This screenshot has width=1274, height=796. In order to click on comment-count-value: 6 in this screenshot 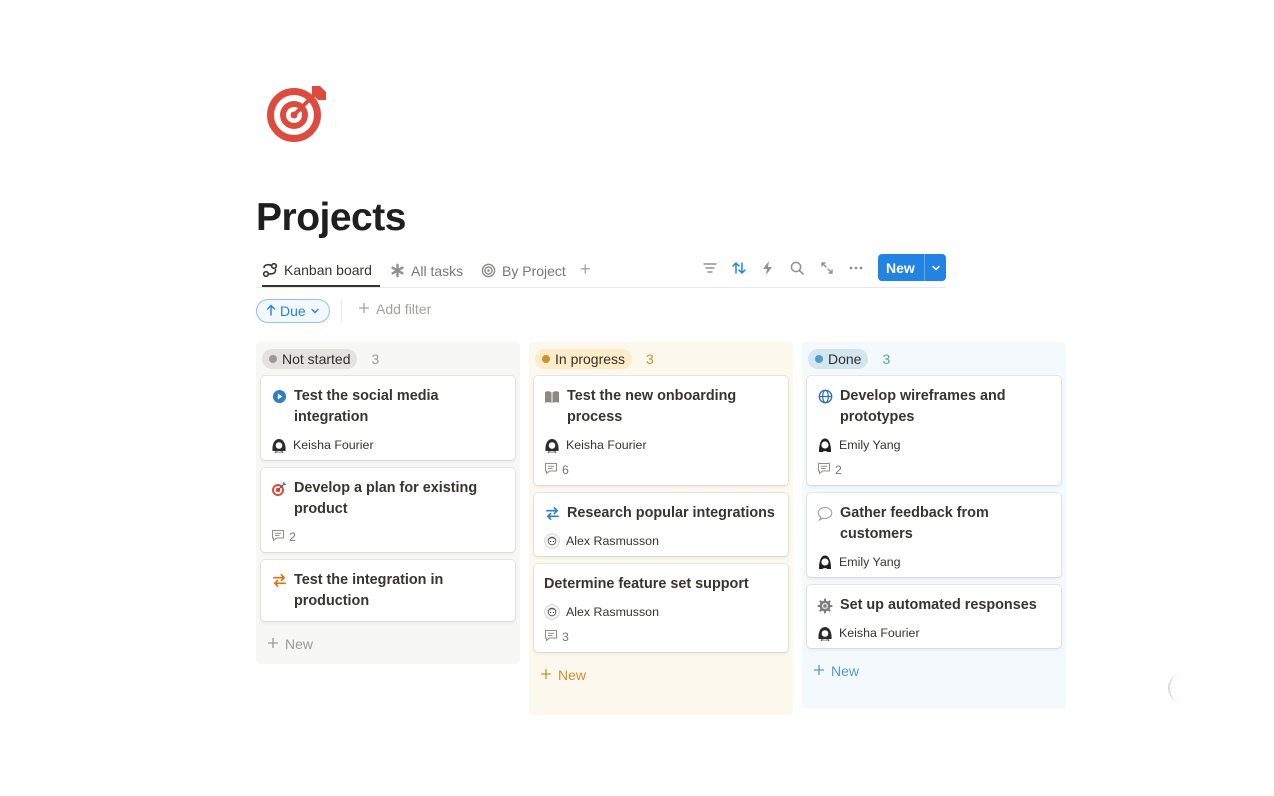, I will do `click(565, 470)`.